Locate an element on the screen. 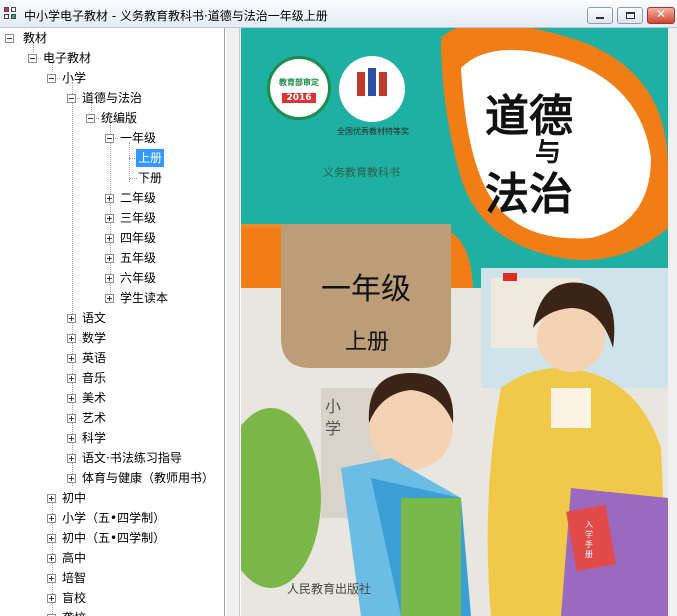  tree-node-label: 科学 is located at coordinates (94, 438).